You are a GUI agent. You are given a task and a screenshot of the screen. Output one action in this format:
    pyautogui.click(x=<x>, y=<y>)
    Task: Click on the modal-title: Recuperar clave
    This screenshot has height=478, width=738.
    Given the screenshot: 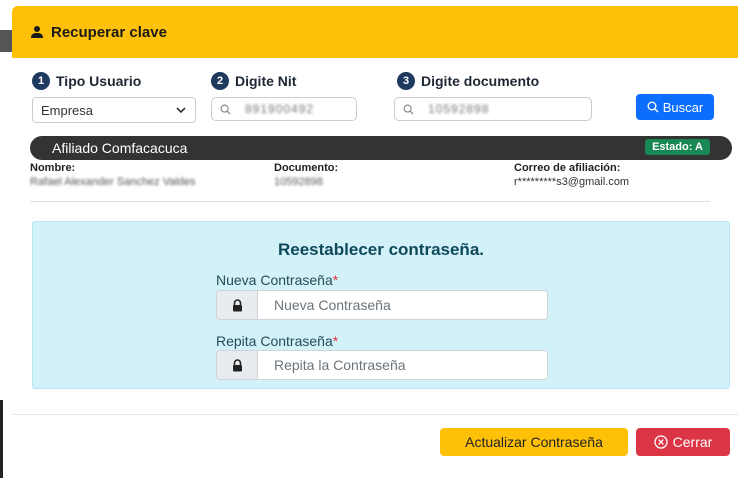 What is the action you would take?
    pyautogui.click(x=109, y=32)
    